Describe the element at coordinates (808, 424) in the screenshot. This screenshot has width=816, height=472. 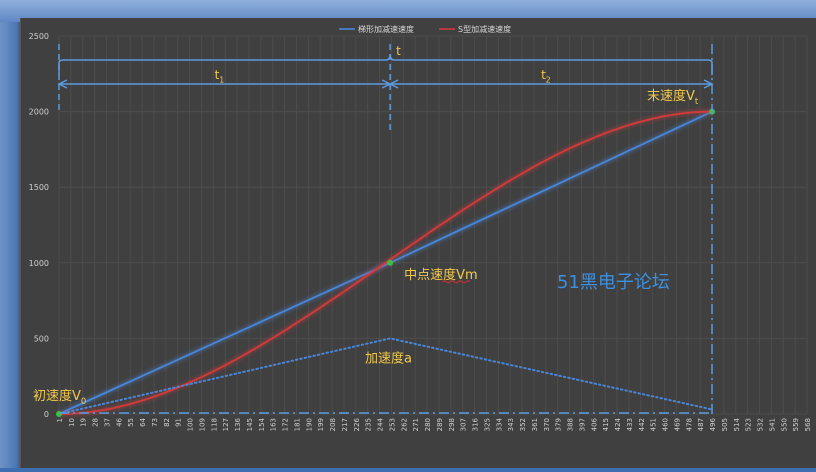
I see `x-tick-label: 568` at that location.